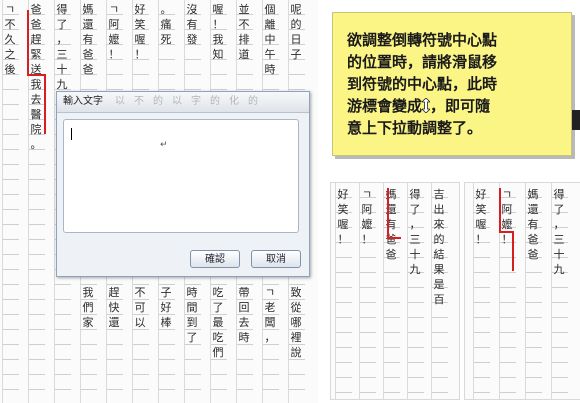  What do you see at coordinates (244, 9) in the screenshot?
I see `grid-character: 並` at bounding box center [244, 9].